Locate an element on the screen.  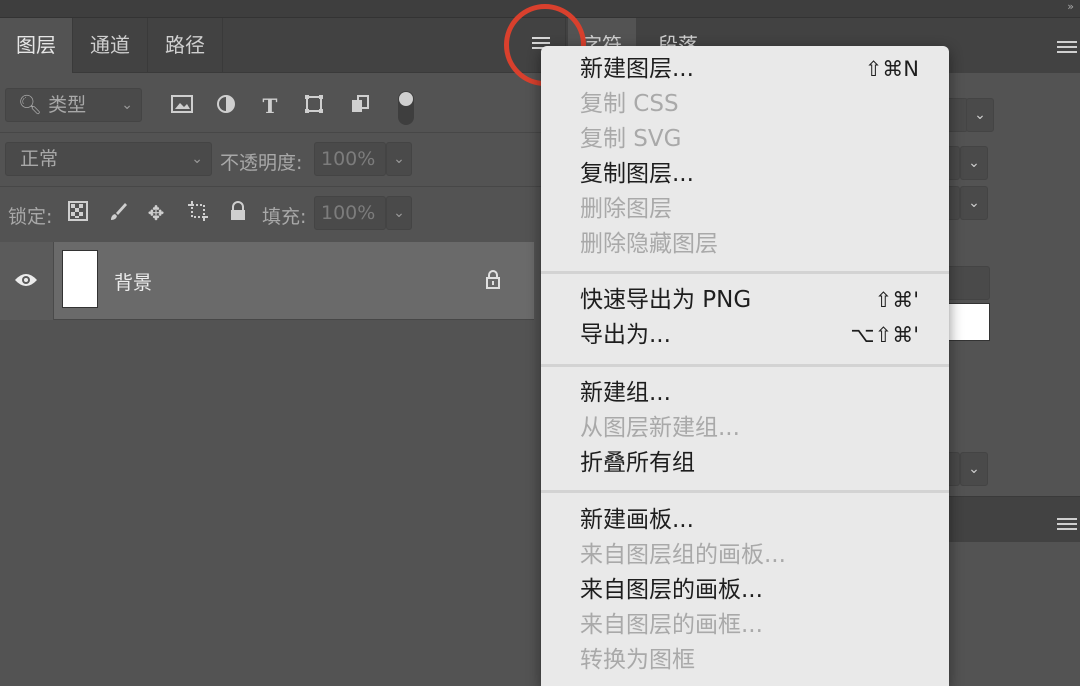
eye-icon is located at coordinates (26, 281).